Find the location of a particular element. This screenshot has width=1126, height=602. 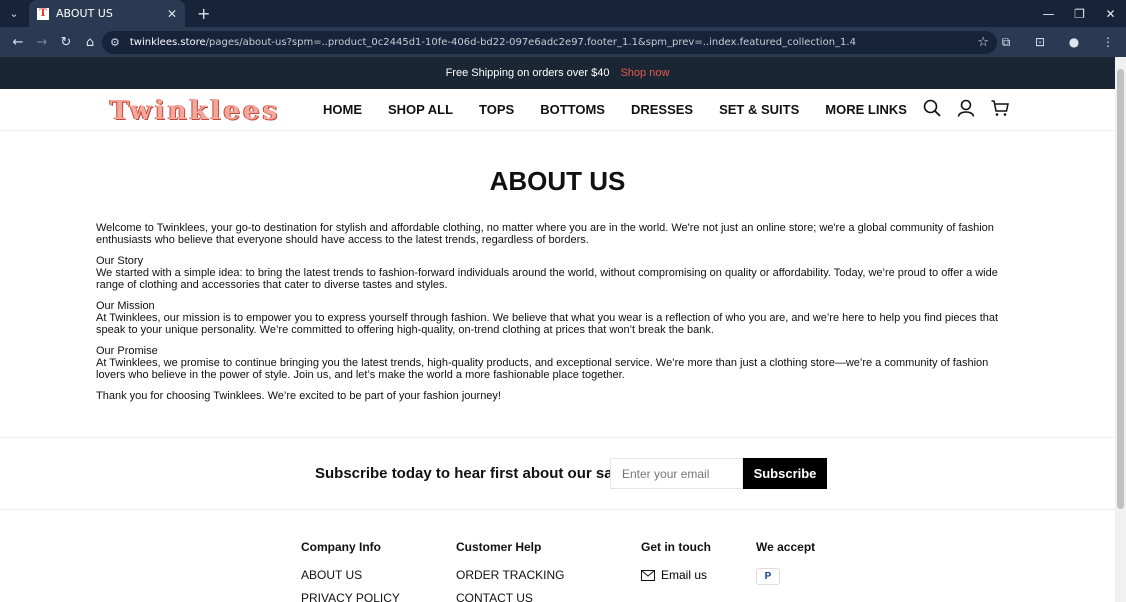

scrollbar-thumb is located at coordinates (1120, 289).